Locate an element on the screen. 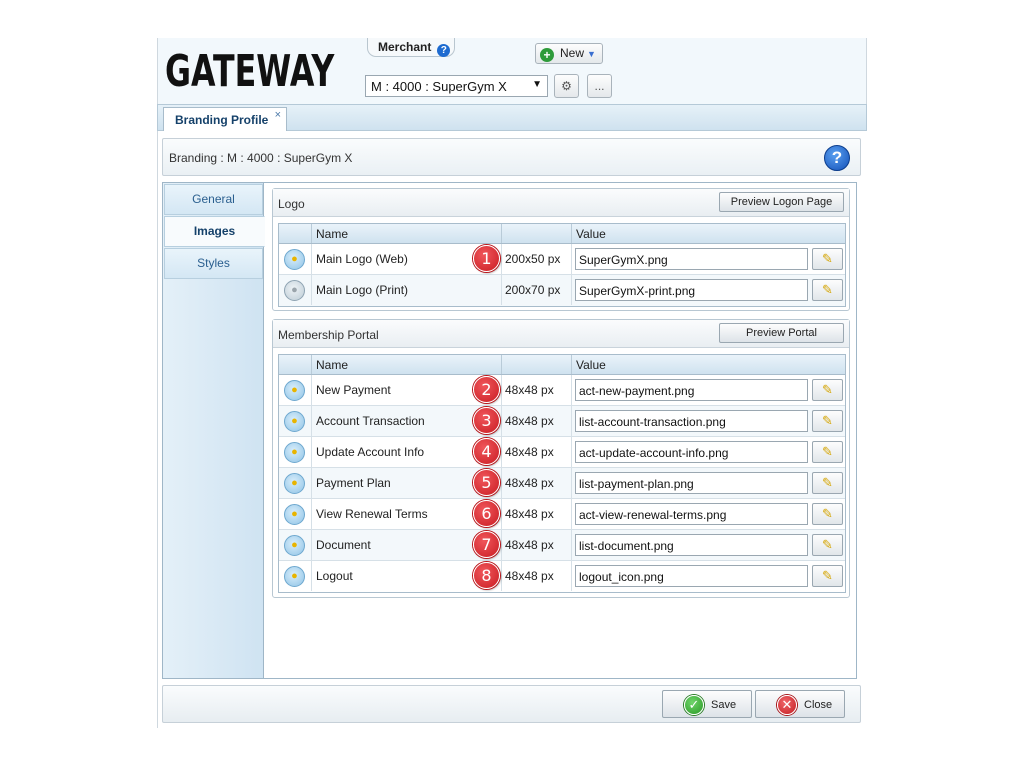 The height and width of the screenshot is (768, 1024). image-filename-input: list-payment-plan.png is located at coordinates (691, 483).